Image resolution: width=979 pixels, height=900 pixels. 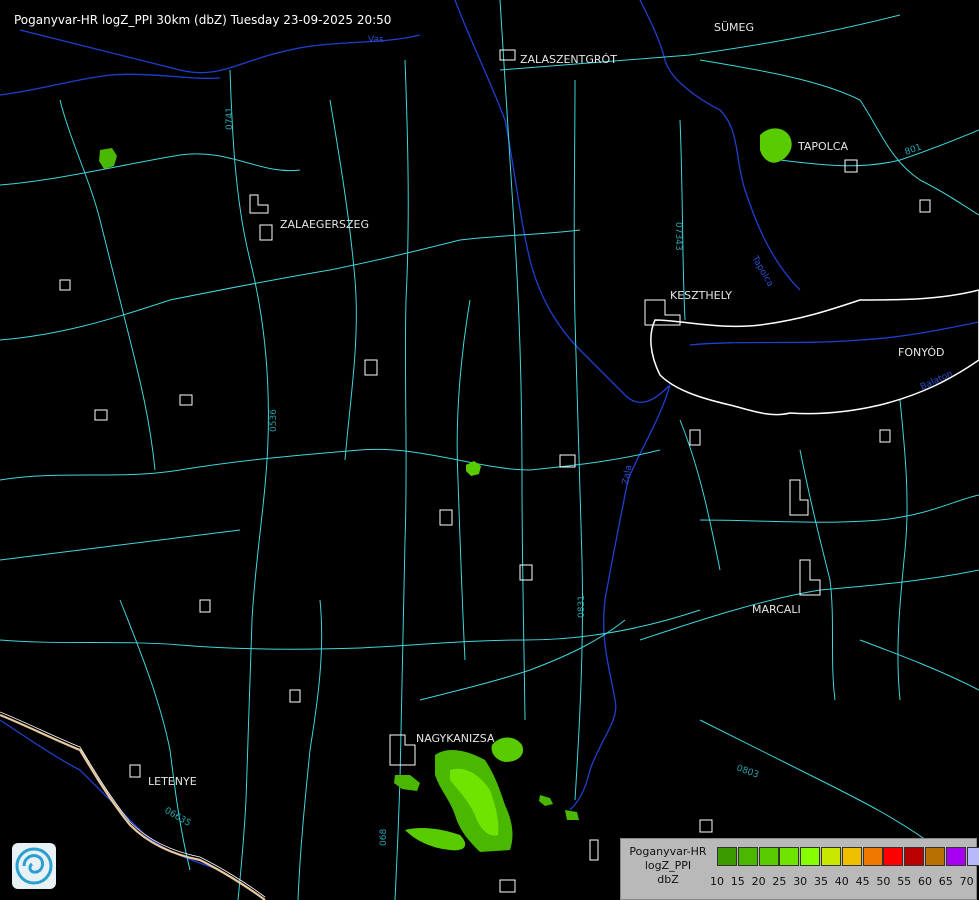 I want to click on legend-tick-70: 70, so click(x=966, y=881).